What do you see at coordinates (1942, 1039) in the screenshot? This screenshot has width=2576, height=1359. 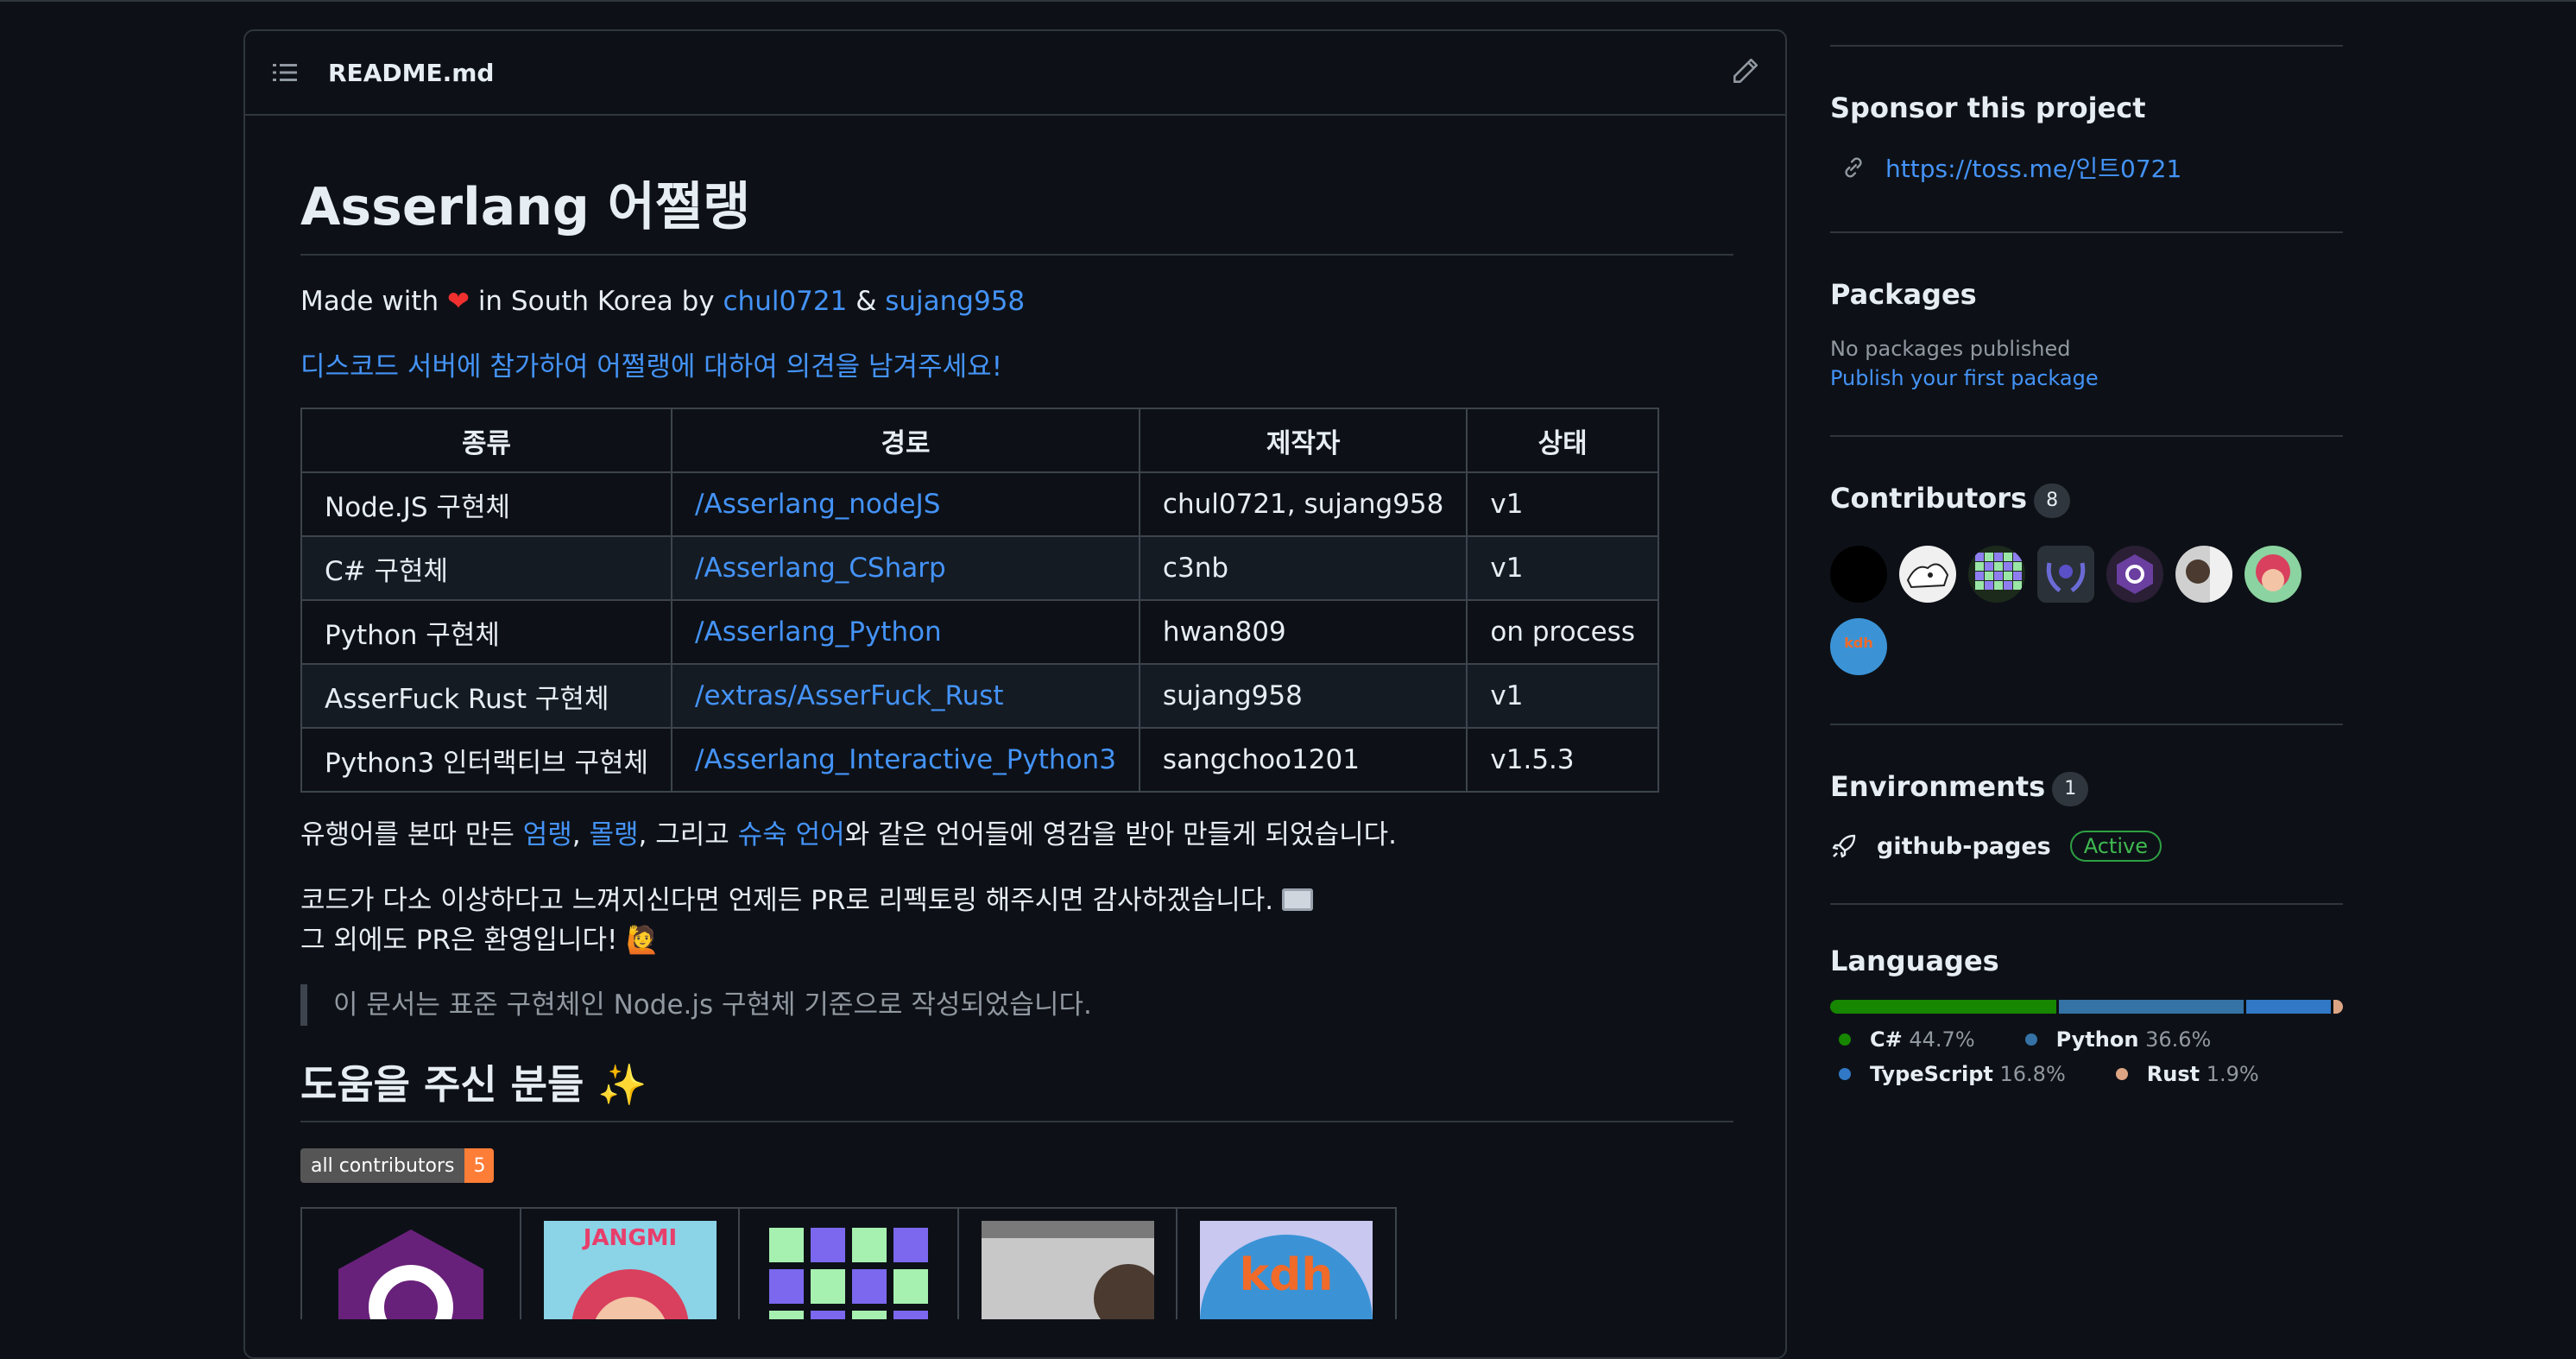 I see `language-percent: 44.7%` at bounding box center [1942, 1039].